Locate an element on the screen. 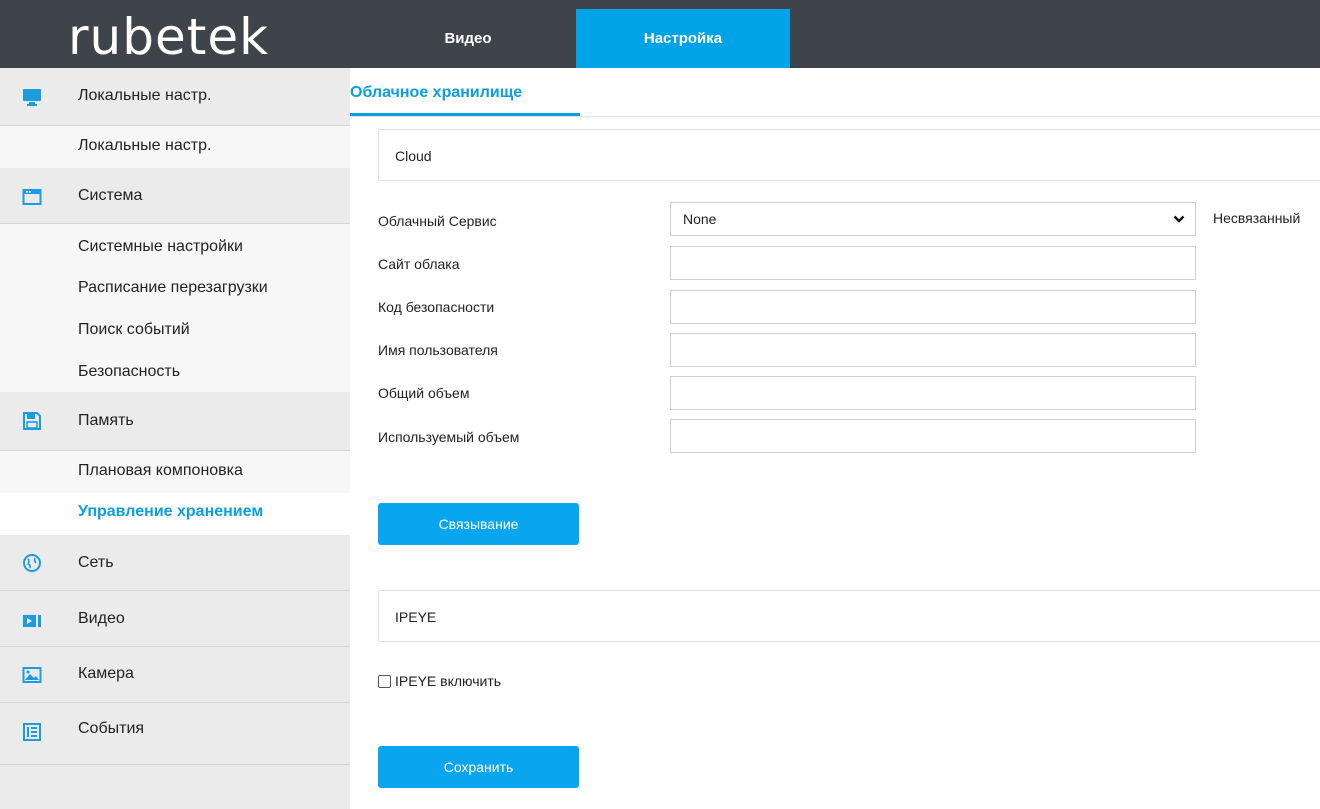 This screenshot has height=809, width=1320. tab-cloud-storage: Облачное хранилище is located at coordinates (465, 92).